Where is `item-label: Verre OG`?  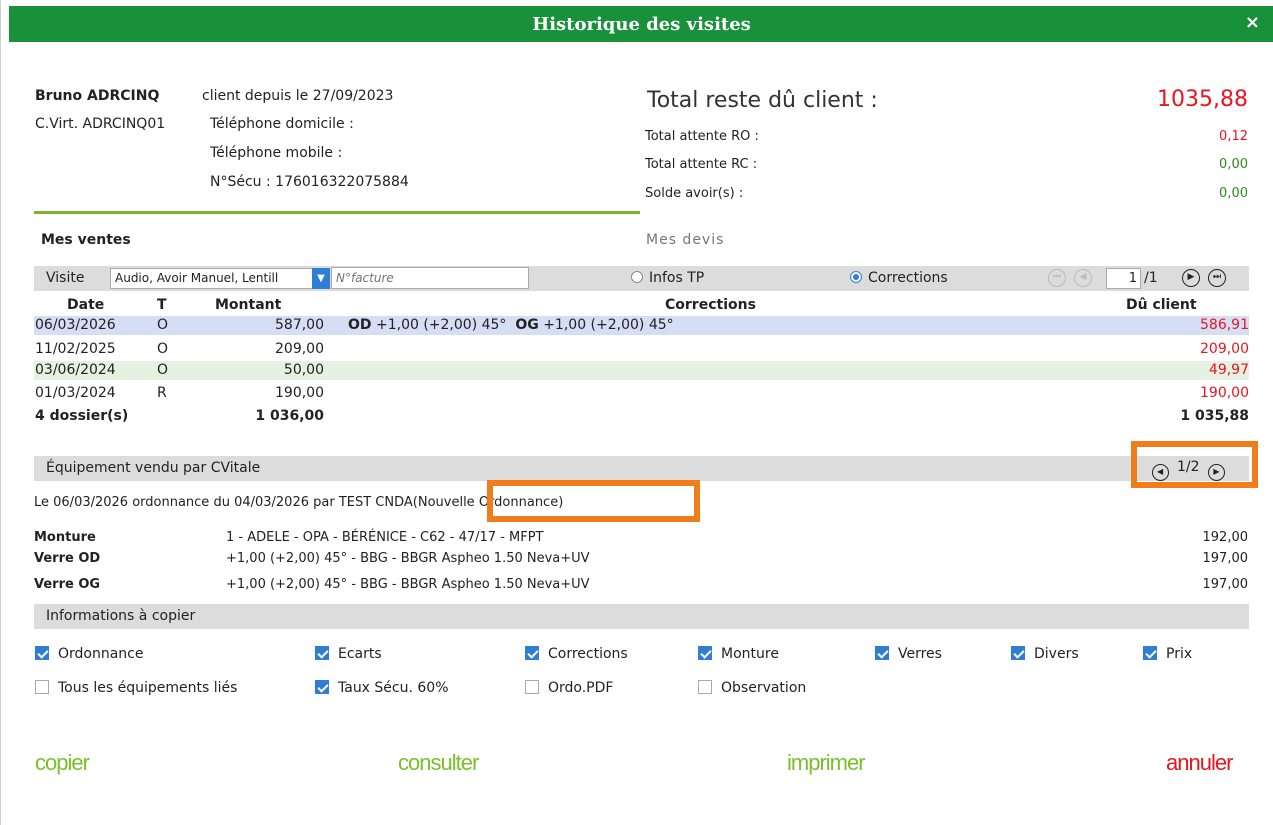 item-label: Verre OG is located at coordinates (67, 584).